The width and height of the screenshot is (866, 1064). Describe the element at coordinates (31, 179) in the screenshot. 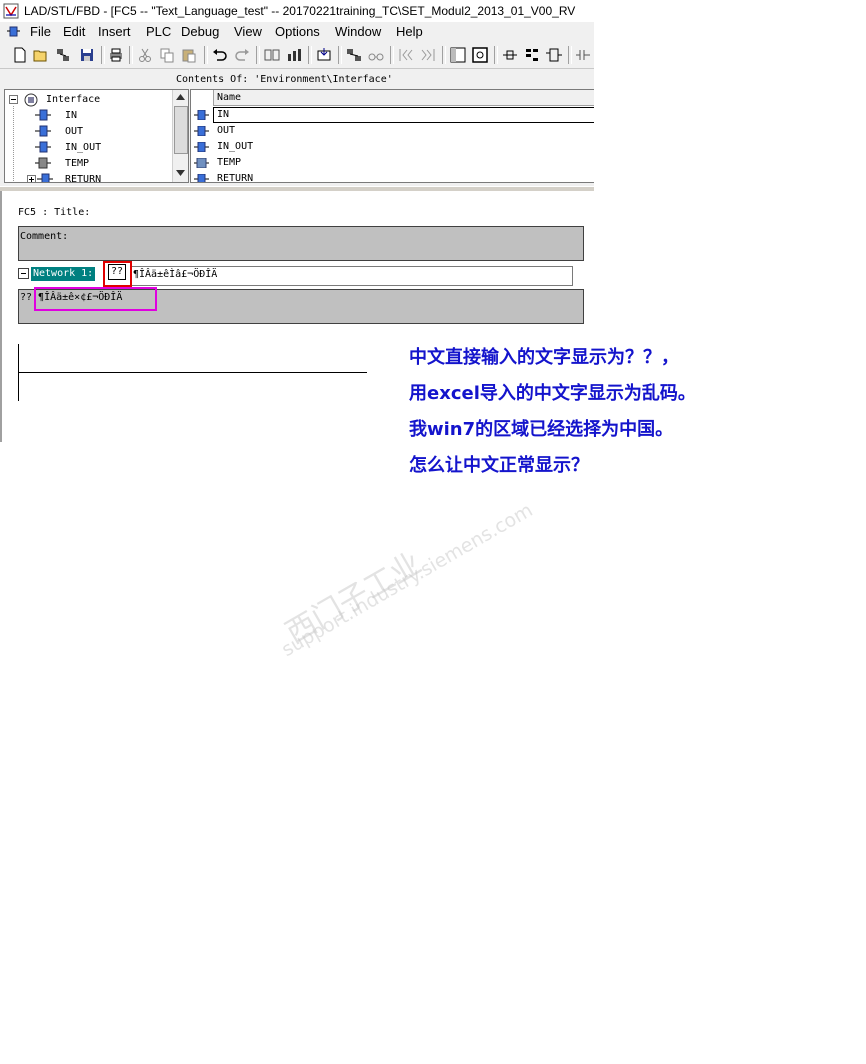

I see `expand-icon` at that location.